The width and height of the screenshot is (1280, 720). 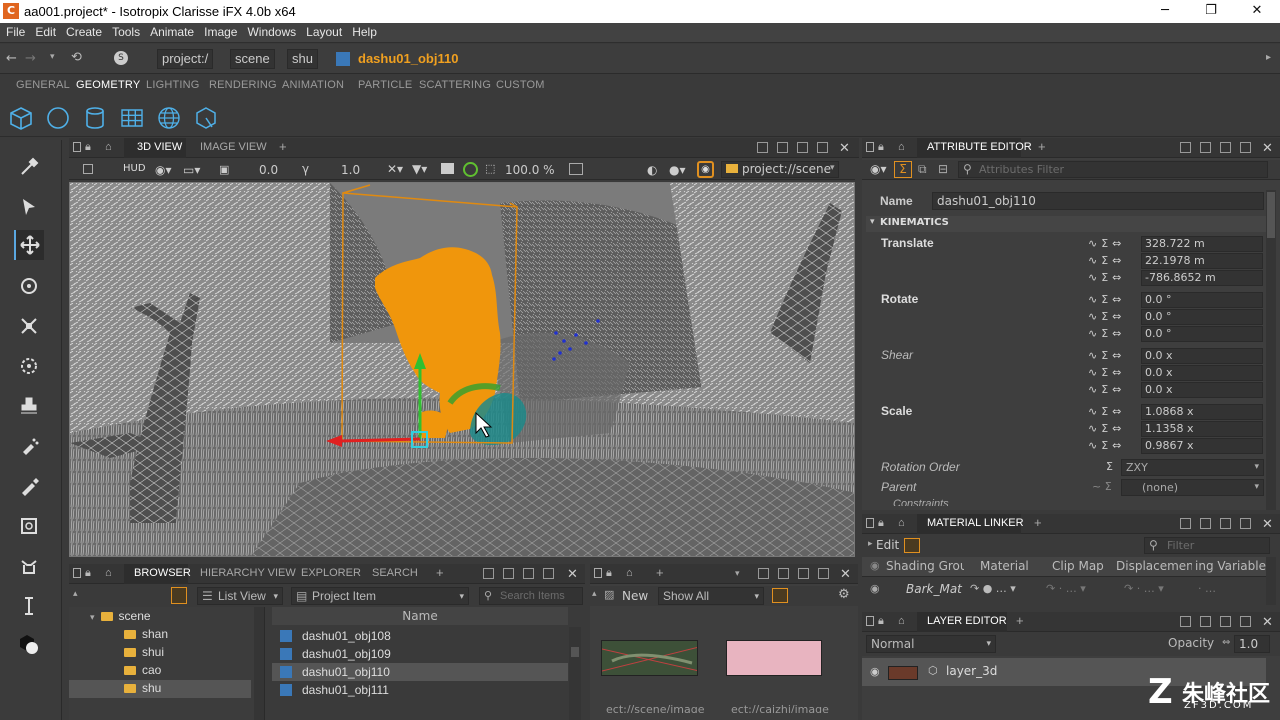 What do you see at coordinates (185, 59) in the screenshot?
I see `path-segment-project: project:/` at bounding box center [185, 59].